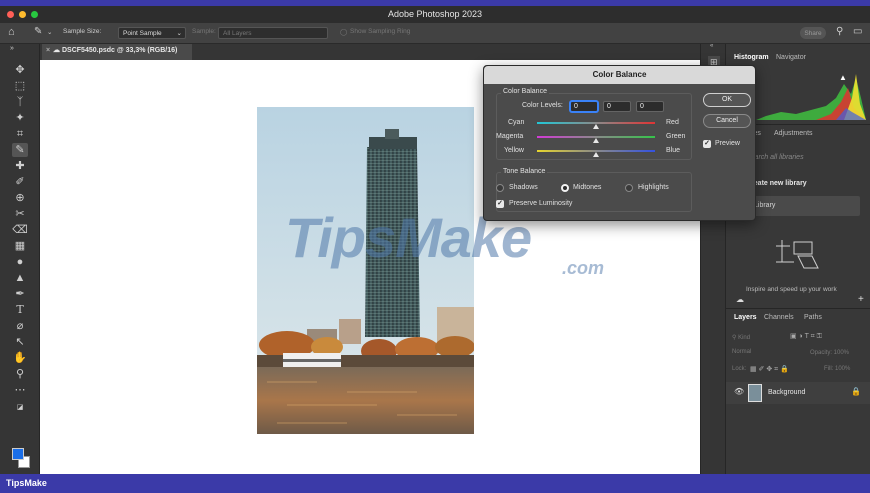  Describe the element at coordinates (856, 391) in the screenshot. I see `layer-lock-icon: 🔒` at that location.